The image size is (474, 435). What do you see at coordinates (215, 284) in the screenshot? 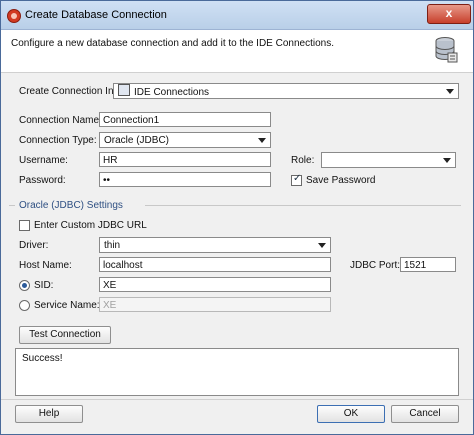
I see `sid-input: XE` at bounding box center [215, 284].